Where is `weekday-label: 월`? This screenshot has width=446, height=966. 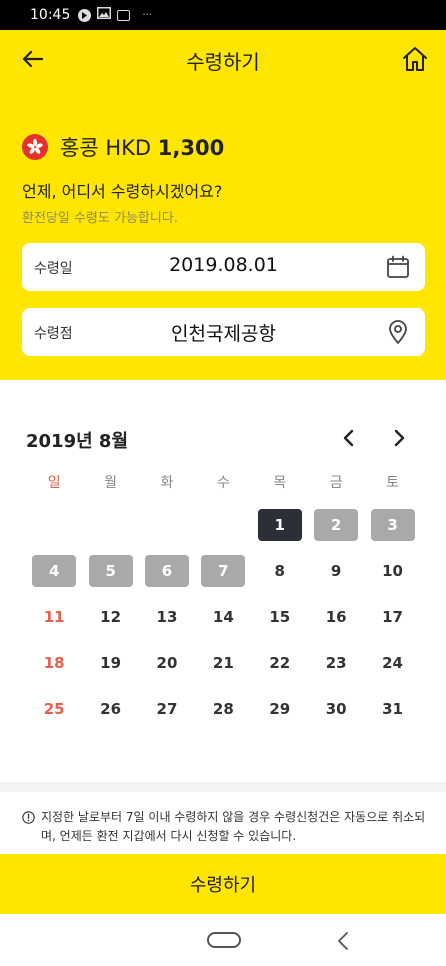 weekday-label: 월 is located at coordinates (111, 483).